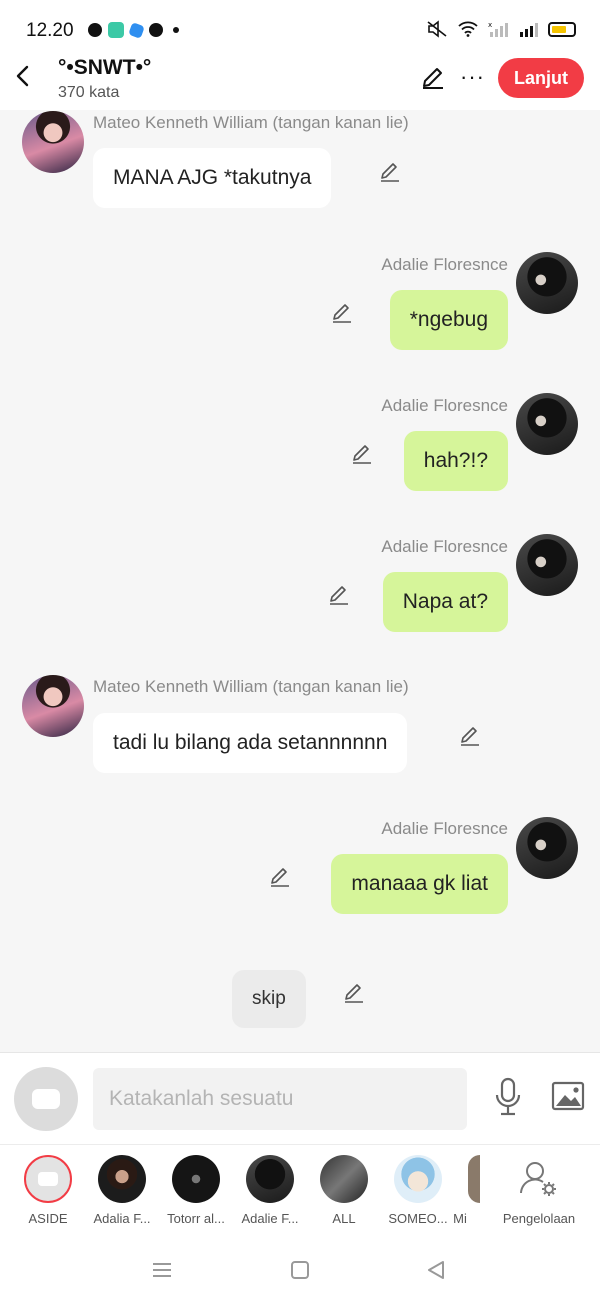 The height and width of the screenshot is (1300, 600). What do you see at coordinates (472, 77) in the screenshot?
I see `more-options-icon: ···` at bounding box center [472, 77].